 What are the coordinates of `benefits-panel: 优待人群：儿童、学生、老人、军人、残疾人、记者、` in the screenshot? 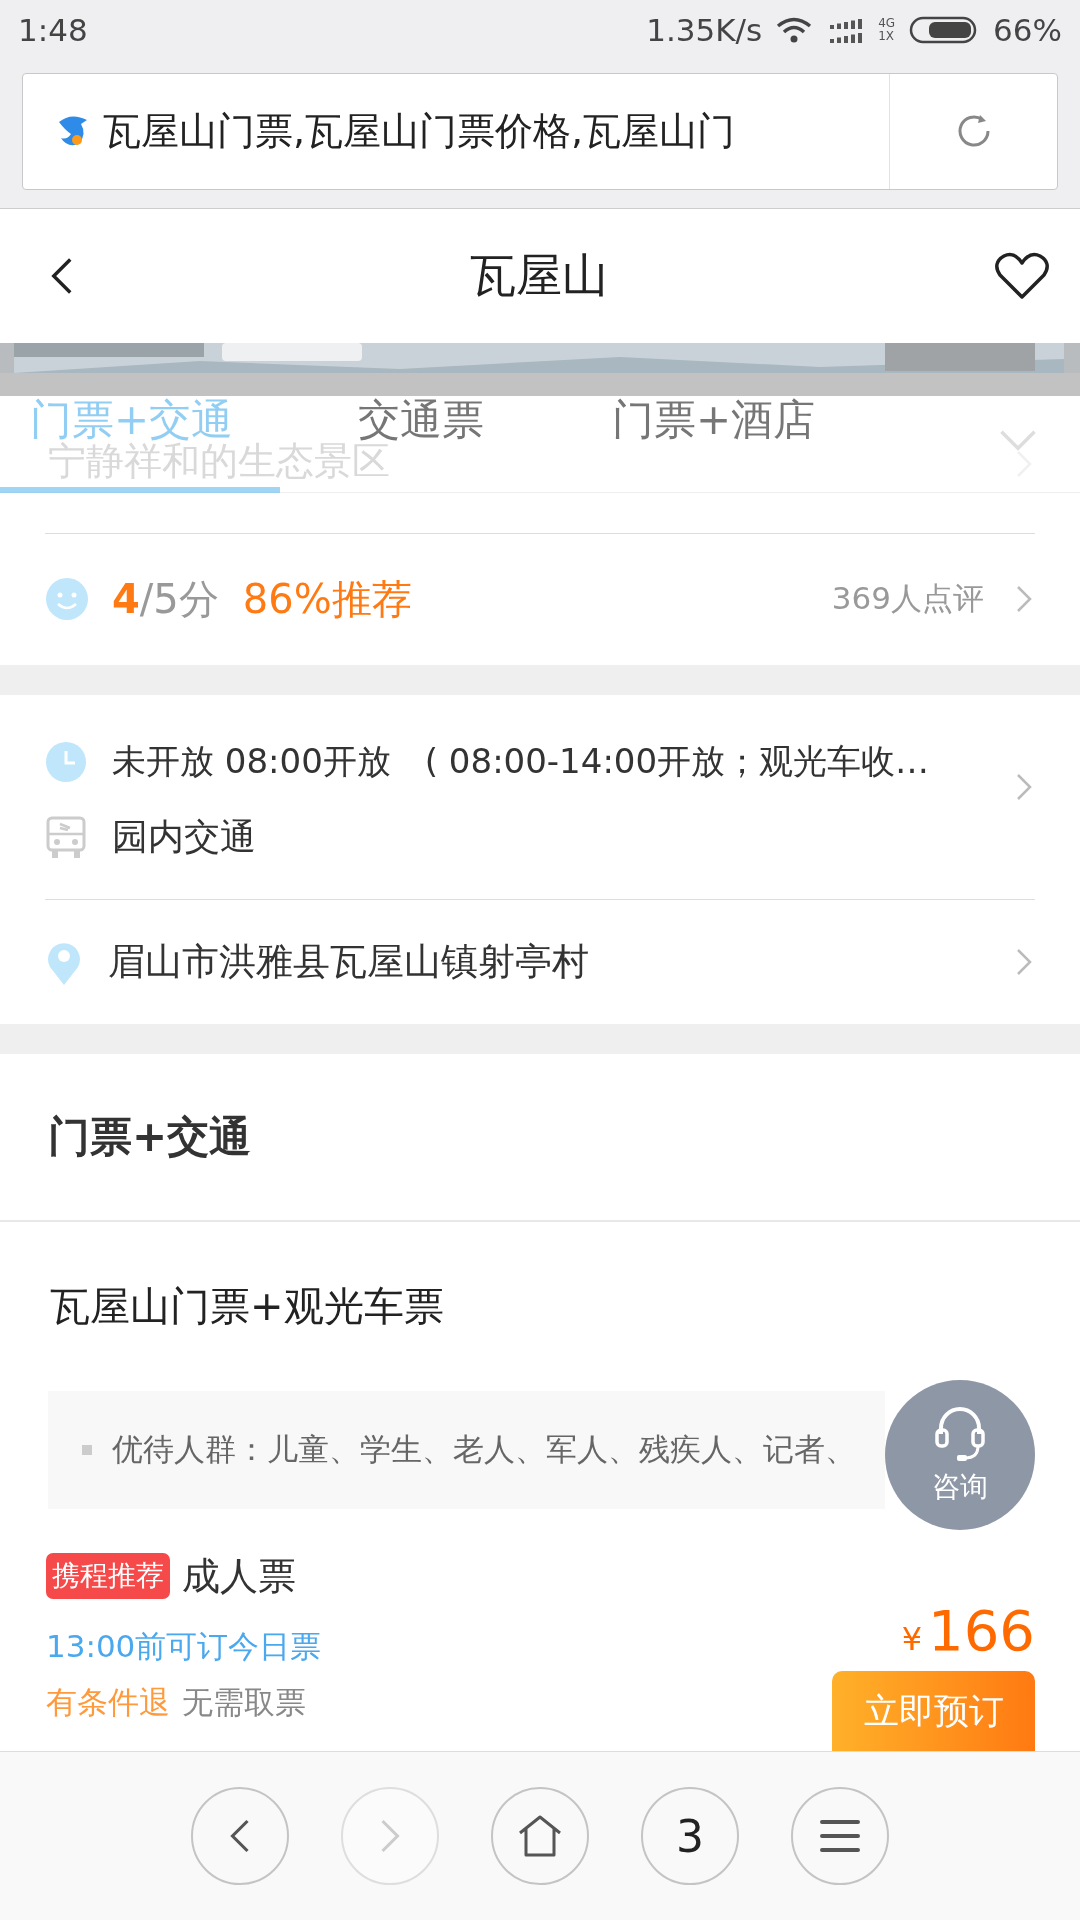 It's located at (466, 1450).